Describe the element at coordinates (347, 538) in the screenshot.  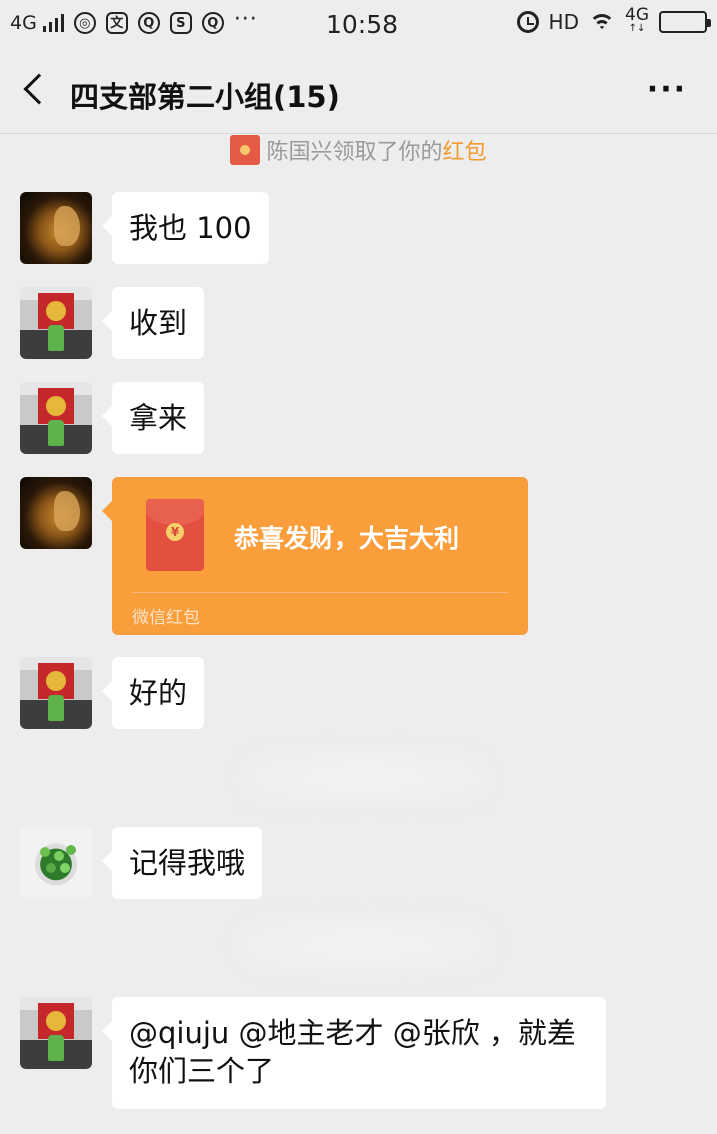
I see `red-packet-greeting: 恭喜发财，大吉大利` at that location.